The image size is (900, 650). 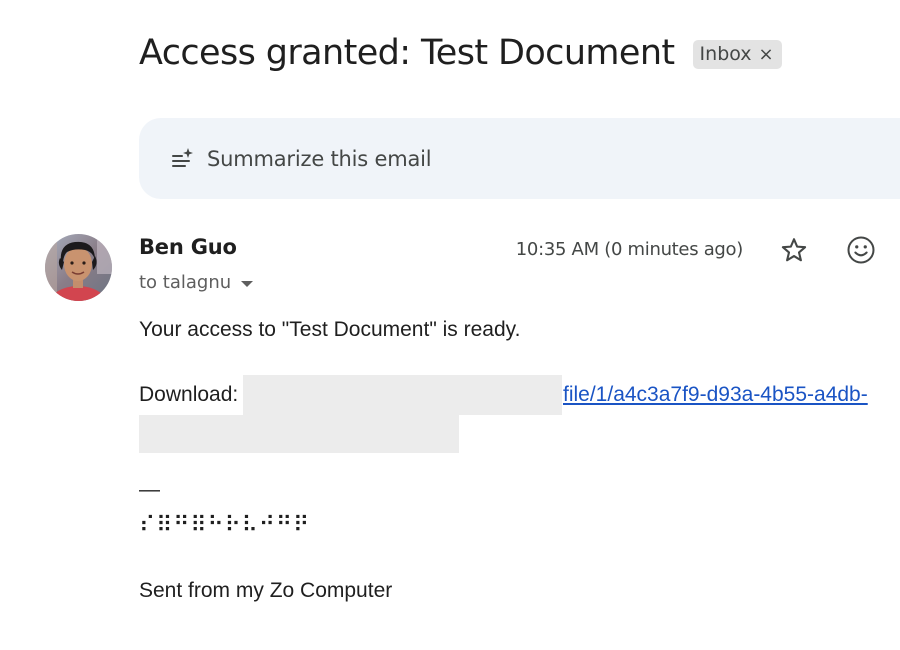 I want to click on subject-row: Access granted: Test Document Inbox ×, so click(x=460, y=53).